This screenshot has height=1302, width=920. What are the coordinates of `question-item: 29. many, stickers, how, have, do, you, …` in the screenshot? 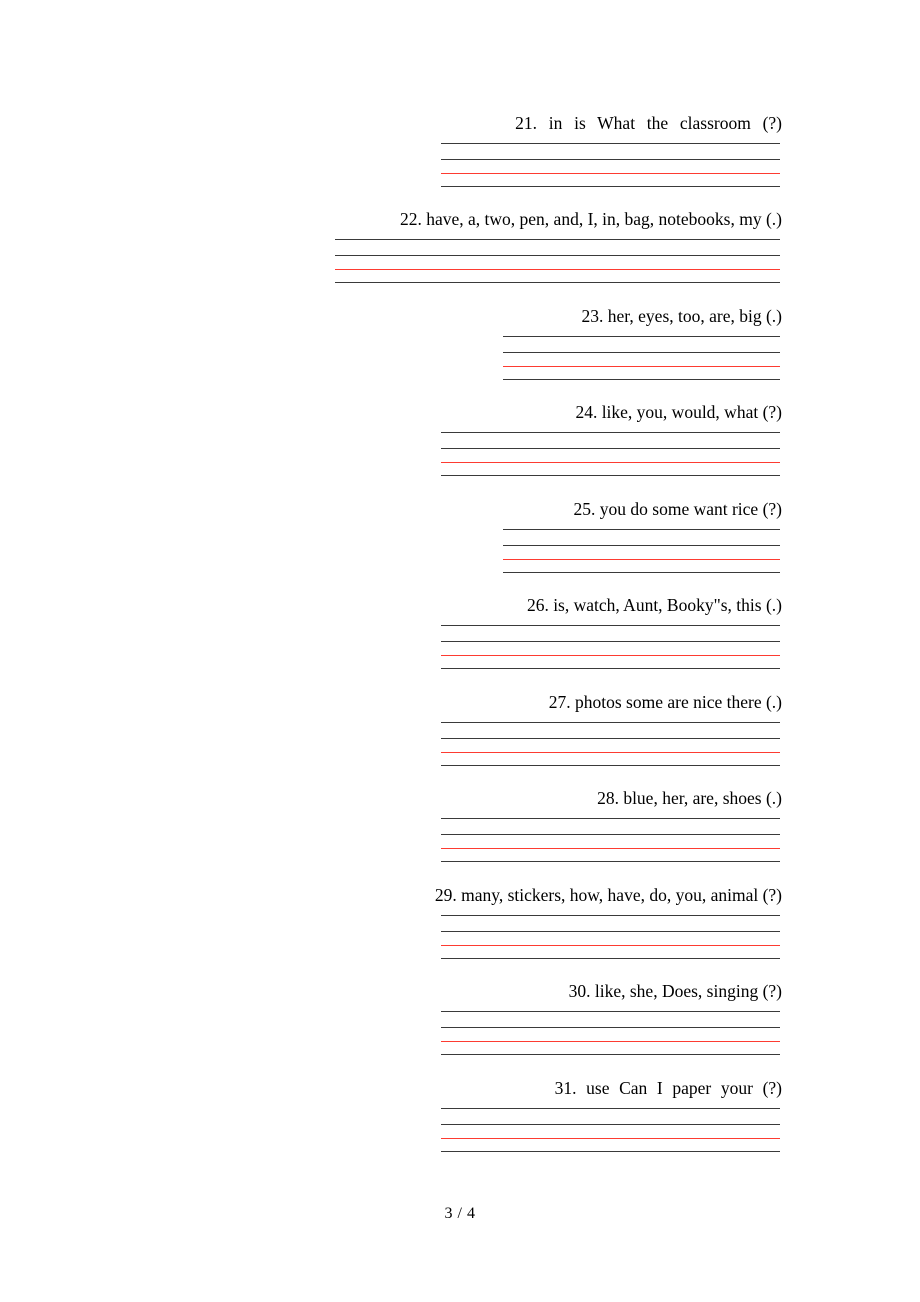 It's located at (460, 923).